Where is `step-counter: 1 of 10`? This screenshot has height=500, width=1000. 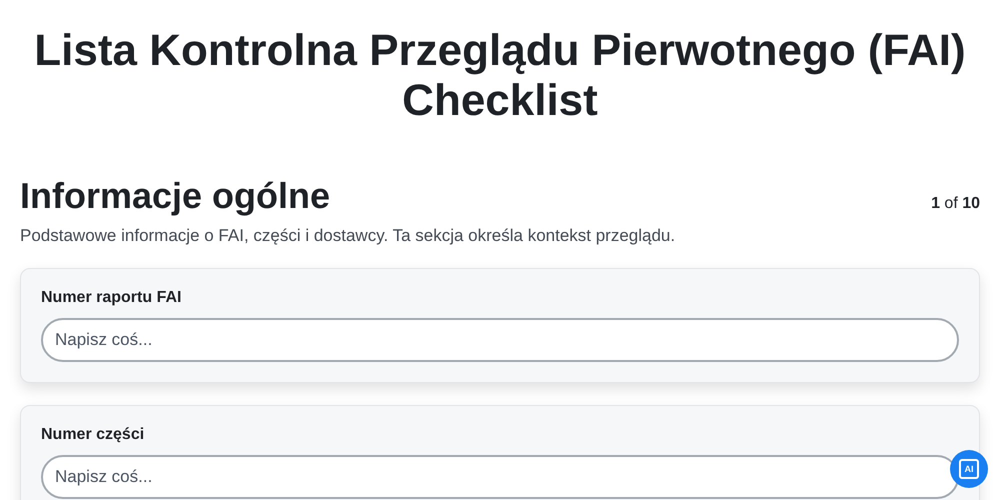
step-counter: 1 of 10 is located at coordinates (955, 204).